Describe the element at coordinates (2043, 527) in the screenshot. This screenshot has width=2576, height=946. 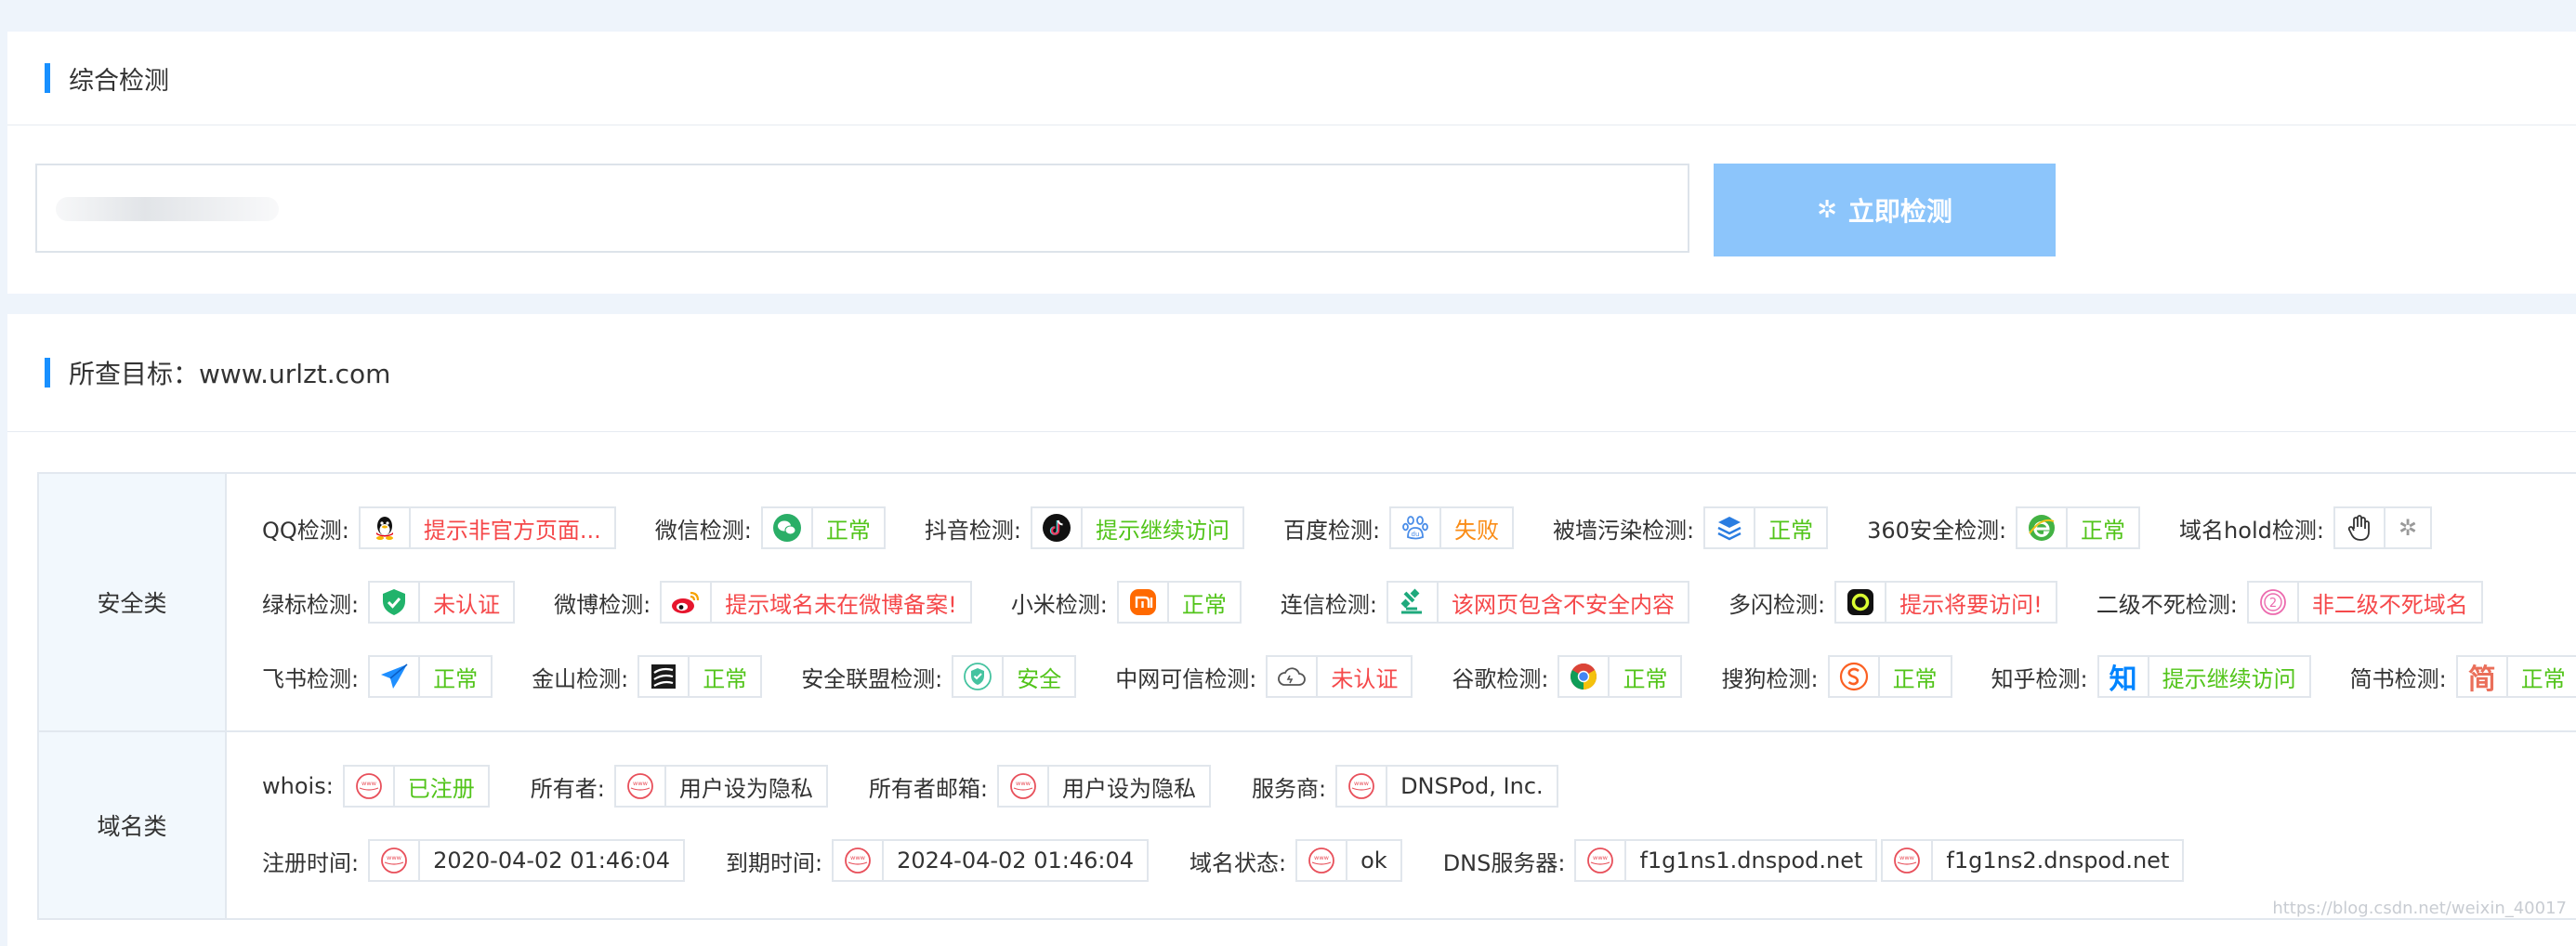
I see `ie-360-icon` at that location.